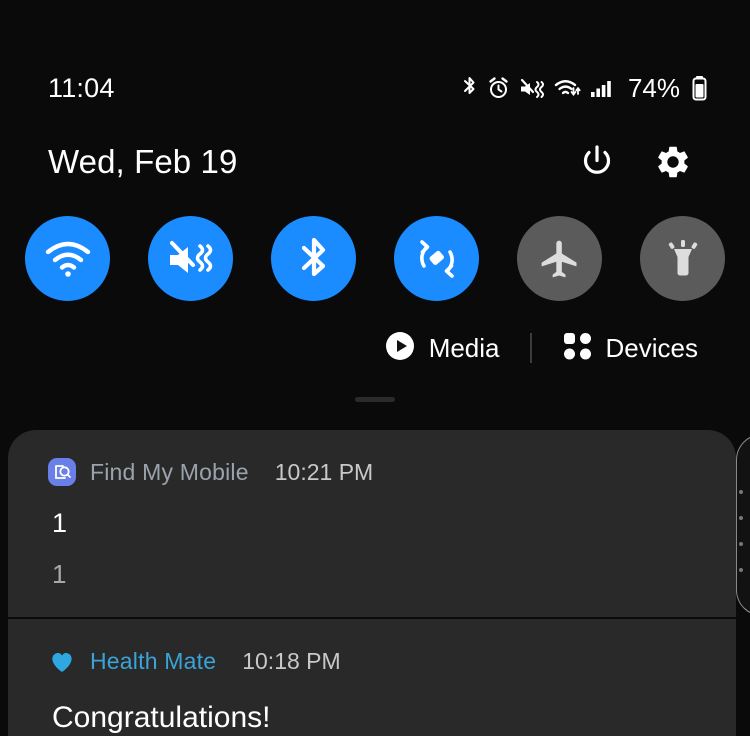  Describe the element at coordinates (498, 88) in the screenshot. I see `alarm-icon` at that location.